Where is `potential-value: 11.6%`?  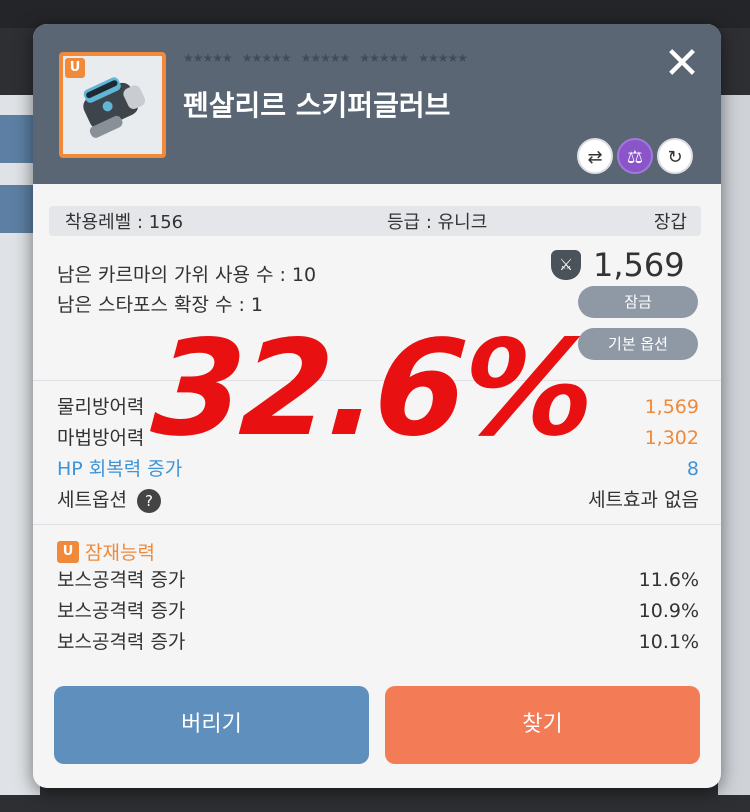 potential-value: 11.6% is located at coordinates (668, 580).